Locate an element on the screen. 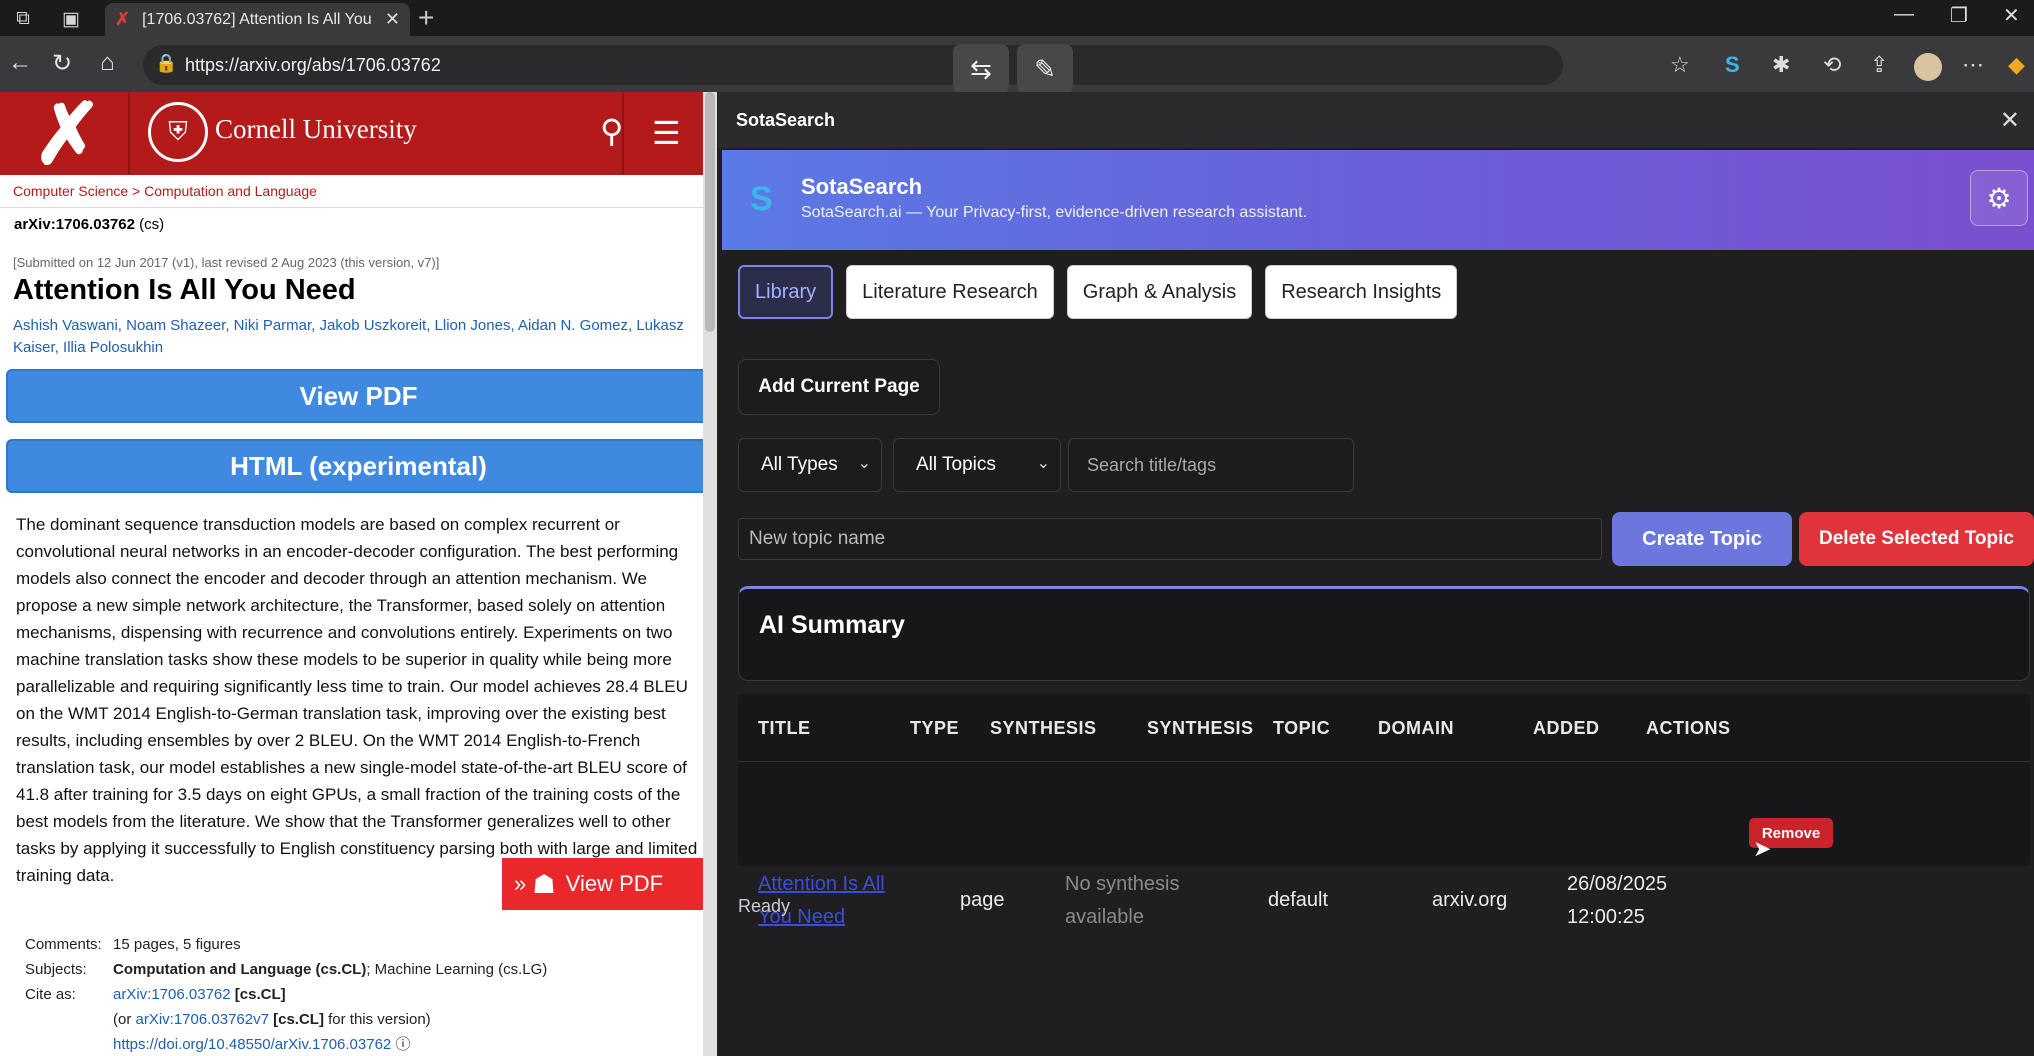  col-actions: ACTIONS is located at coordinates (1688, 728).